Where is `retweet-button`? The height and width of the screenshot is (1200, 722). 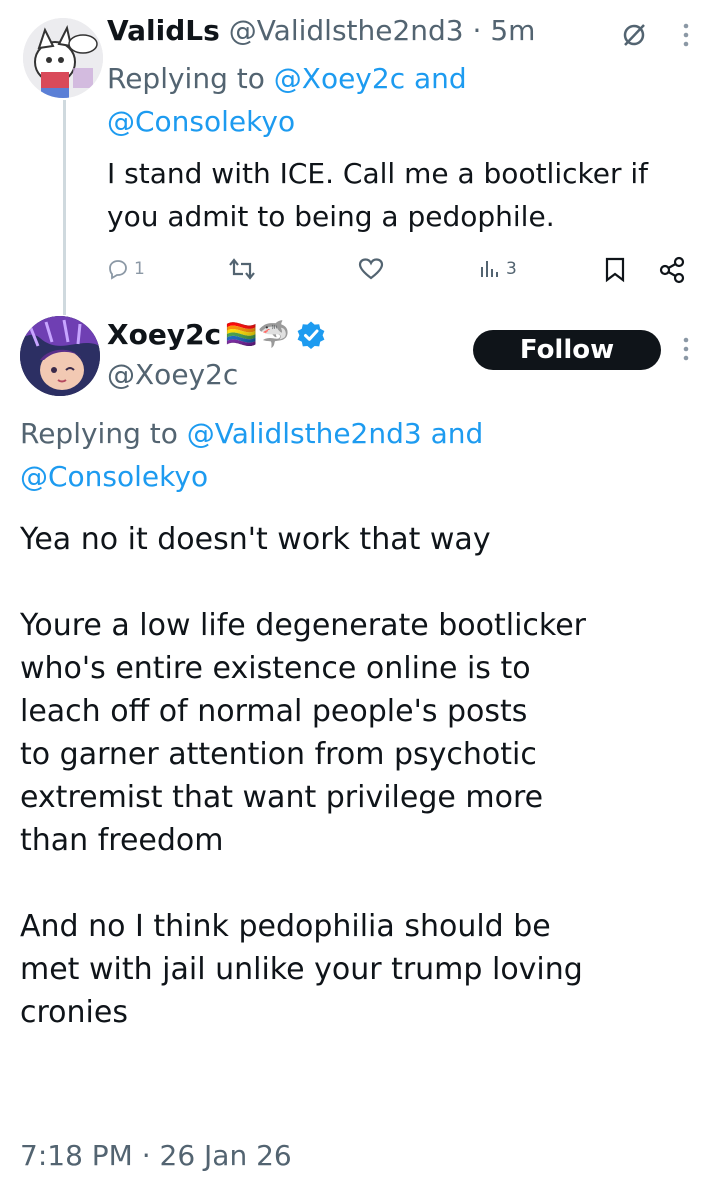
retweet-button is located at coordinates (242, 269).